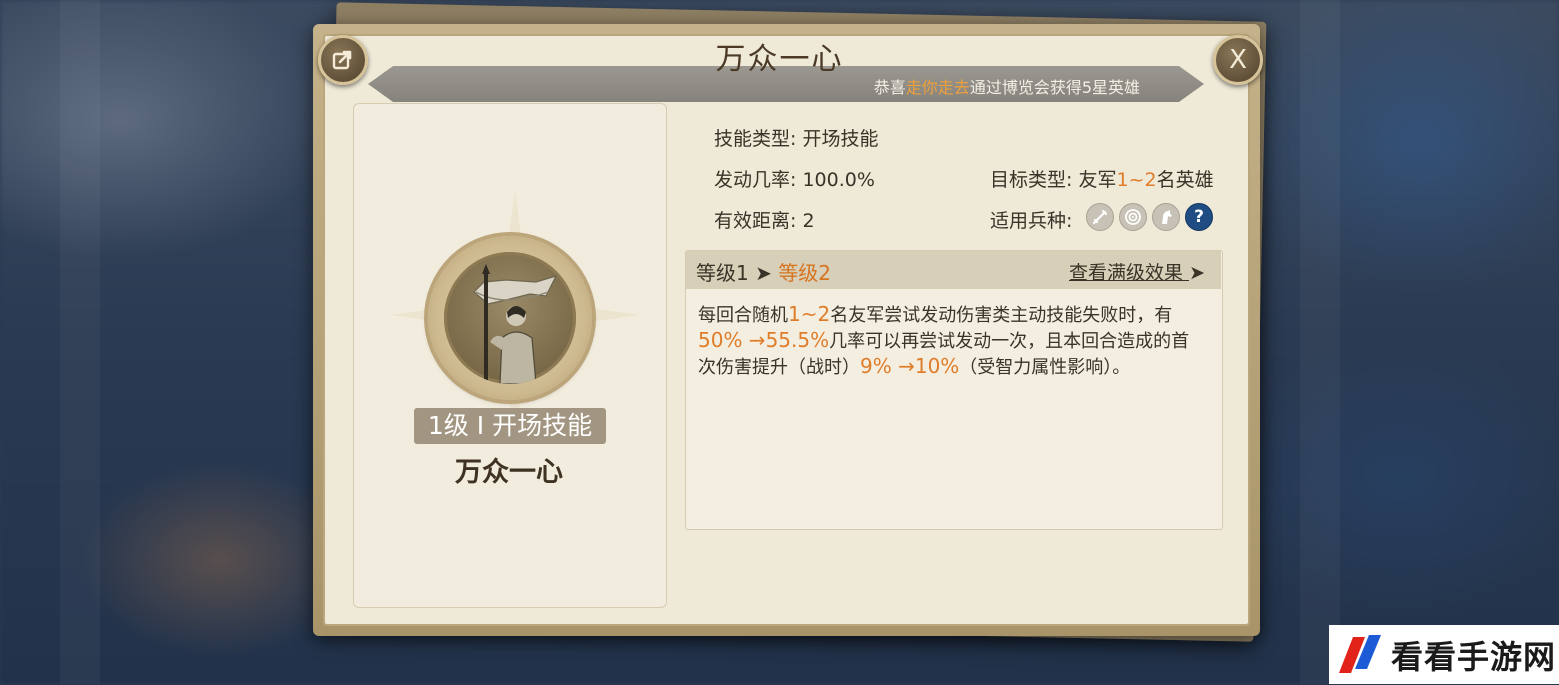  I want to click on view-max-level-label: 查看满级效果, so click(1126, 273).